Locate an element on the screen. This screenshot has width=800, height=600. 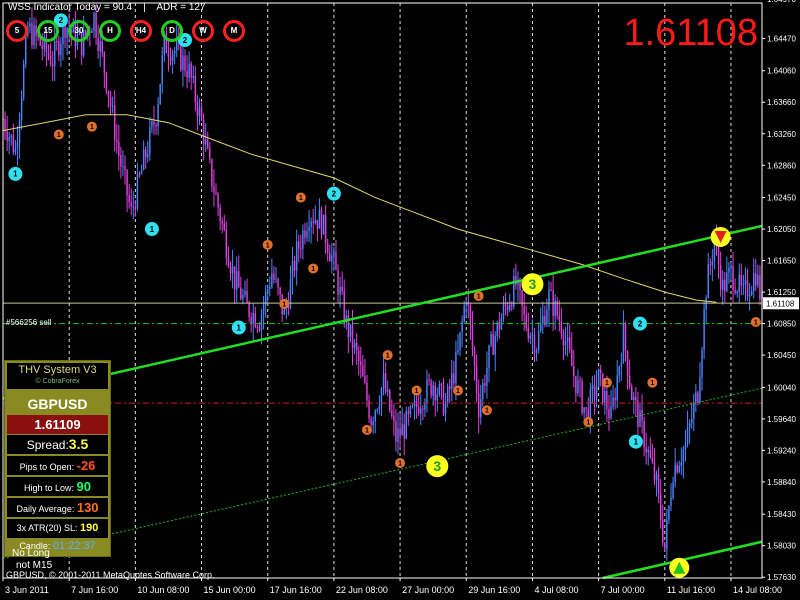
y-tick-label: 1.63660 is located at coordinates (781, 102).